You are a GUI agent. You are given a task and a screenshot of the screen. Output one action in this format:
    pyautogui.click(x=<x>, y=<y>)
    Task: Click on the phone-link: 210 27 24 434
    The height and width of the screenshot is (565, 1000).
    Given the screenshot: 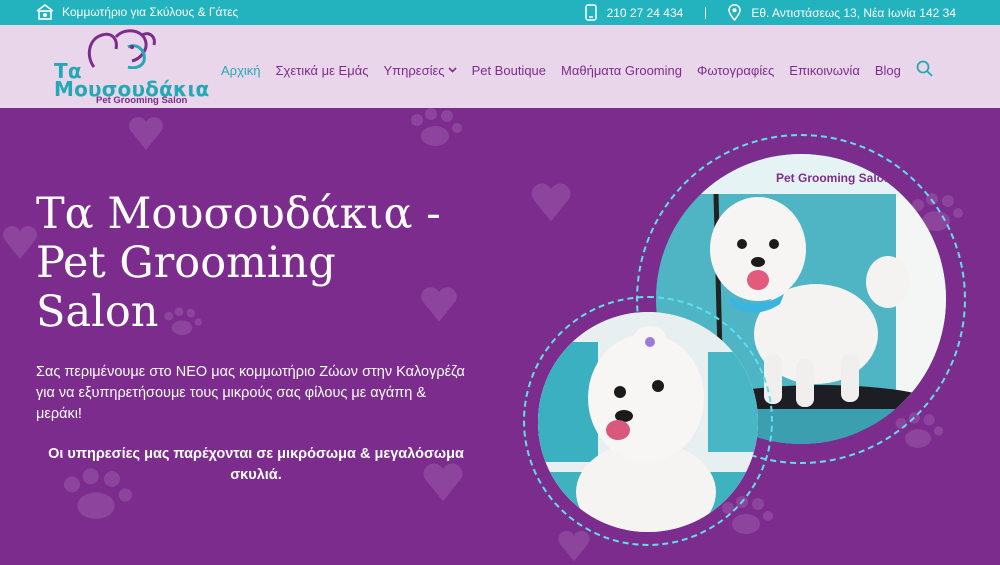 What is the action you would take?
    pyautogui.click(x=645, y=13)
    